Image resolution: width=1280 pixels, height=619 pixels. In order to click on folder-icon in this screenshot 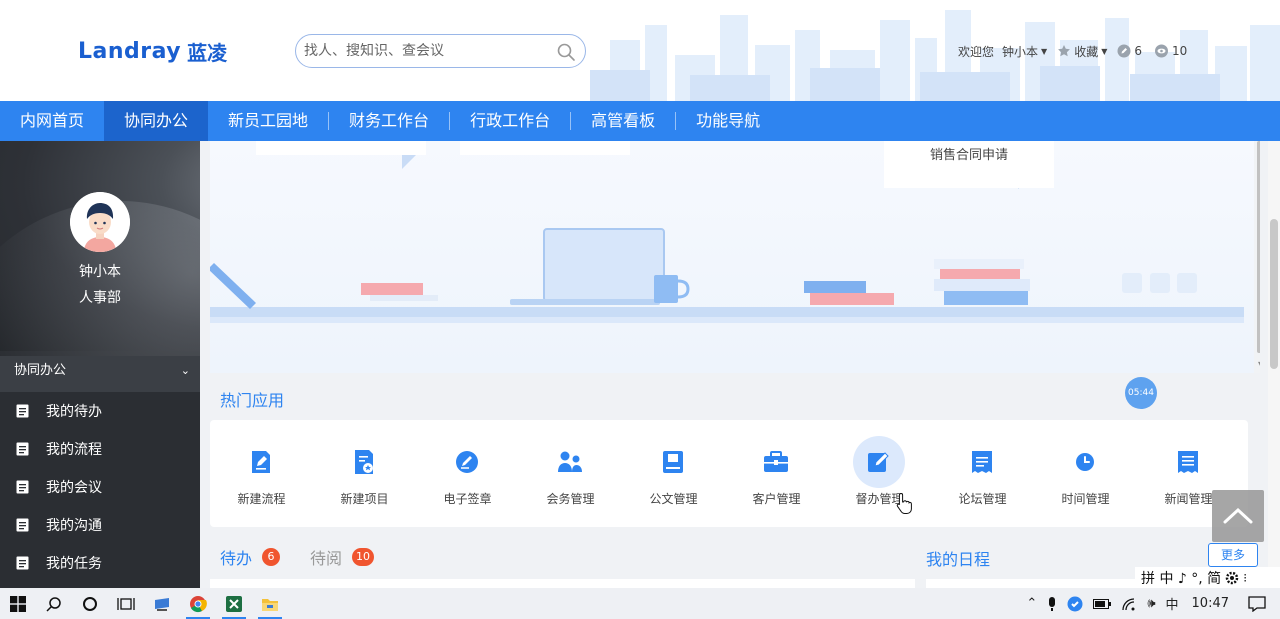, I will do `click(270, 604)`.